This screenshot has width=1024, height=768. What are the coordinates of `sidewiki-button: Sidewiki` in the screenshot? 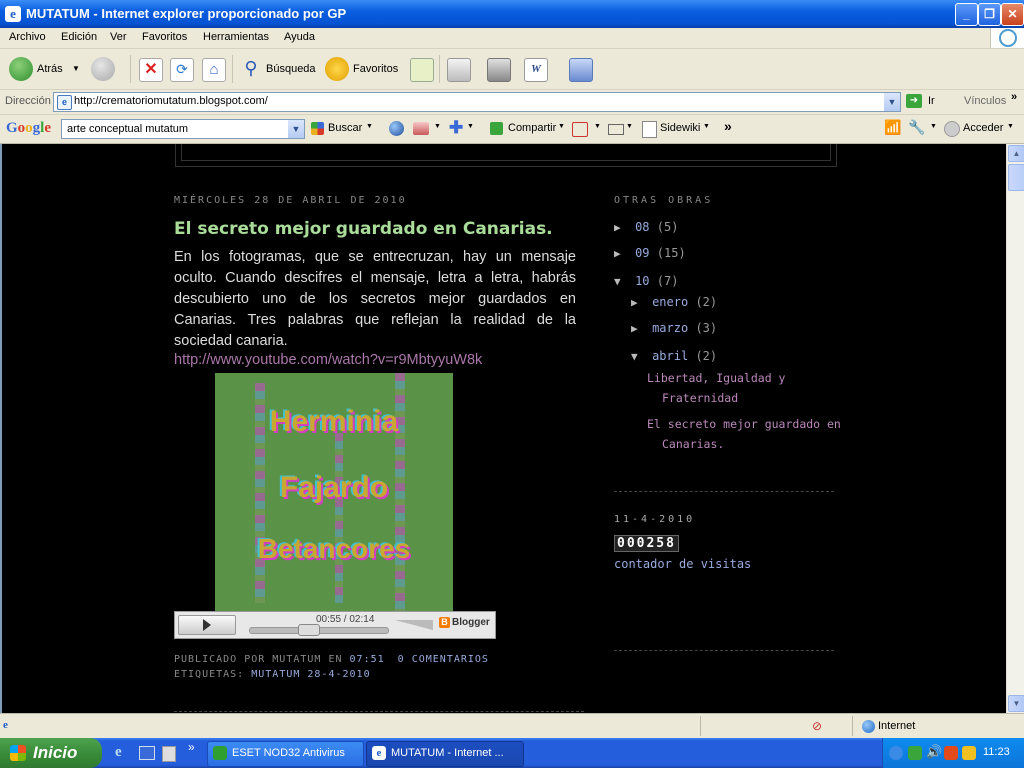 It's located at (680, 128).